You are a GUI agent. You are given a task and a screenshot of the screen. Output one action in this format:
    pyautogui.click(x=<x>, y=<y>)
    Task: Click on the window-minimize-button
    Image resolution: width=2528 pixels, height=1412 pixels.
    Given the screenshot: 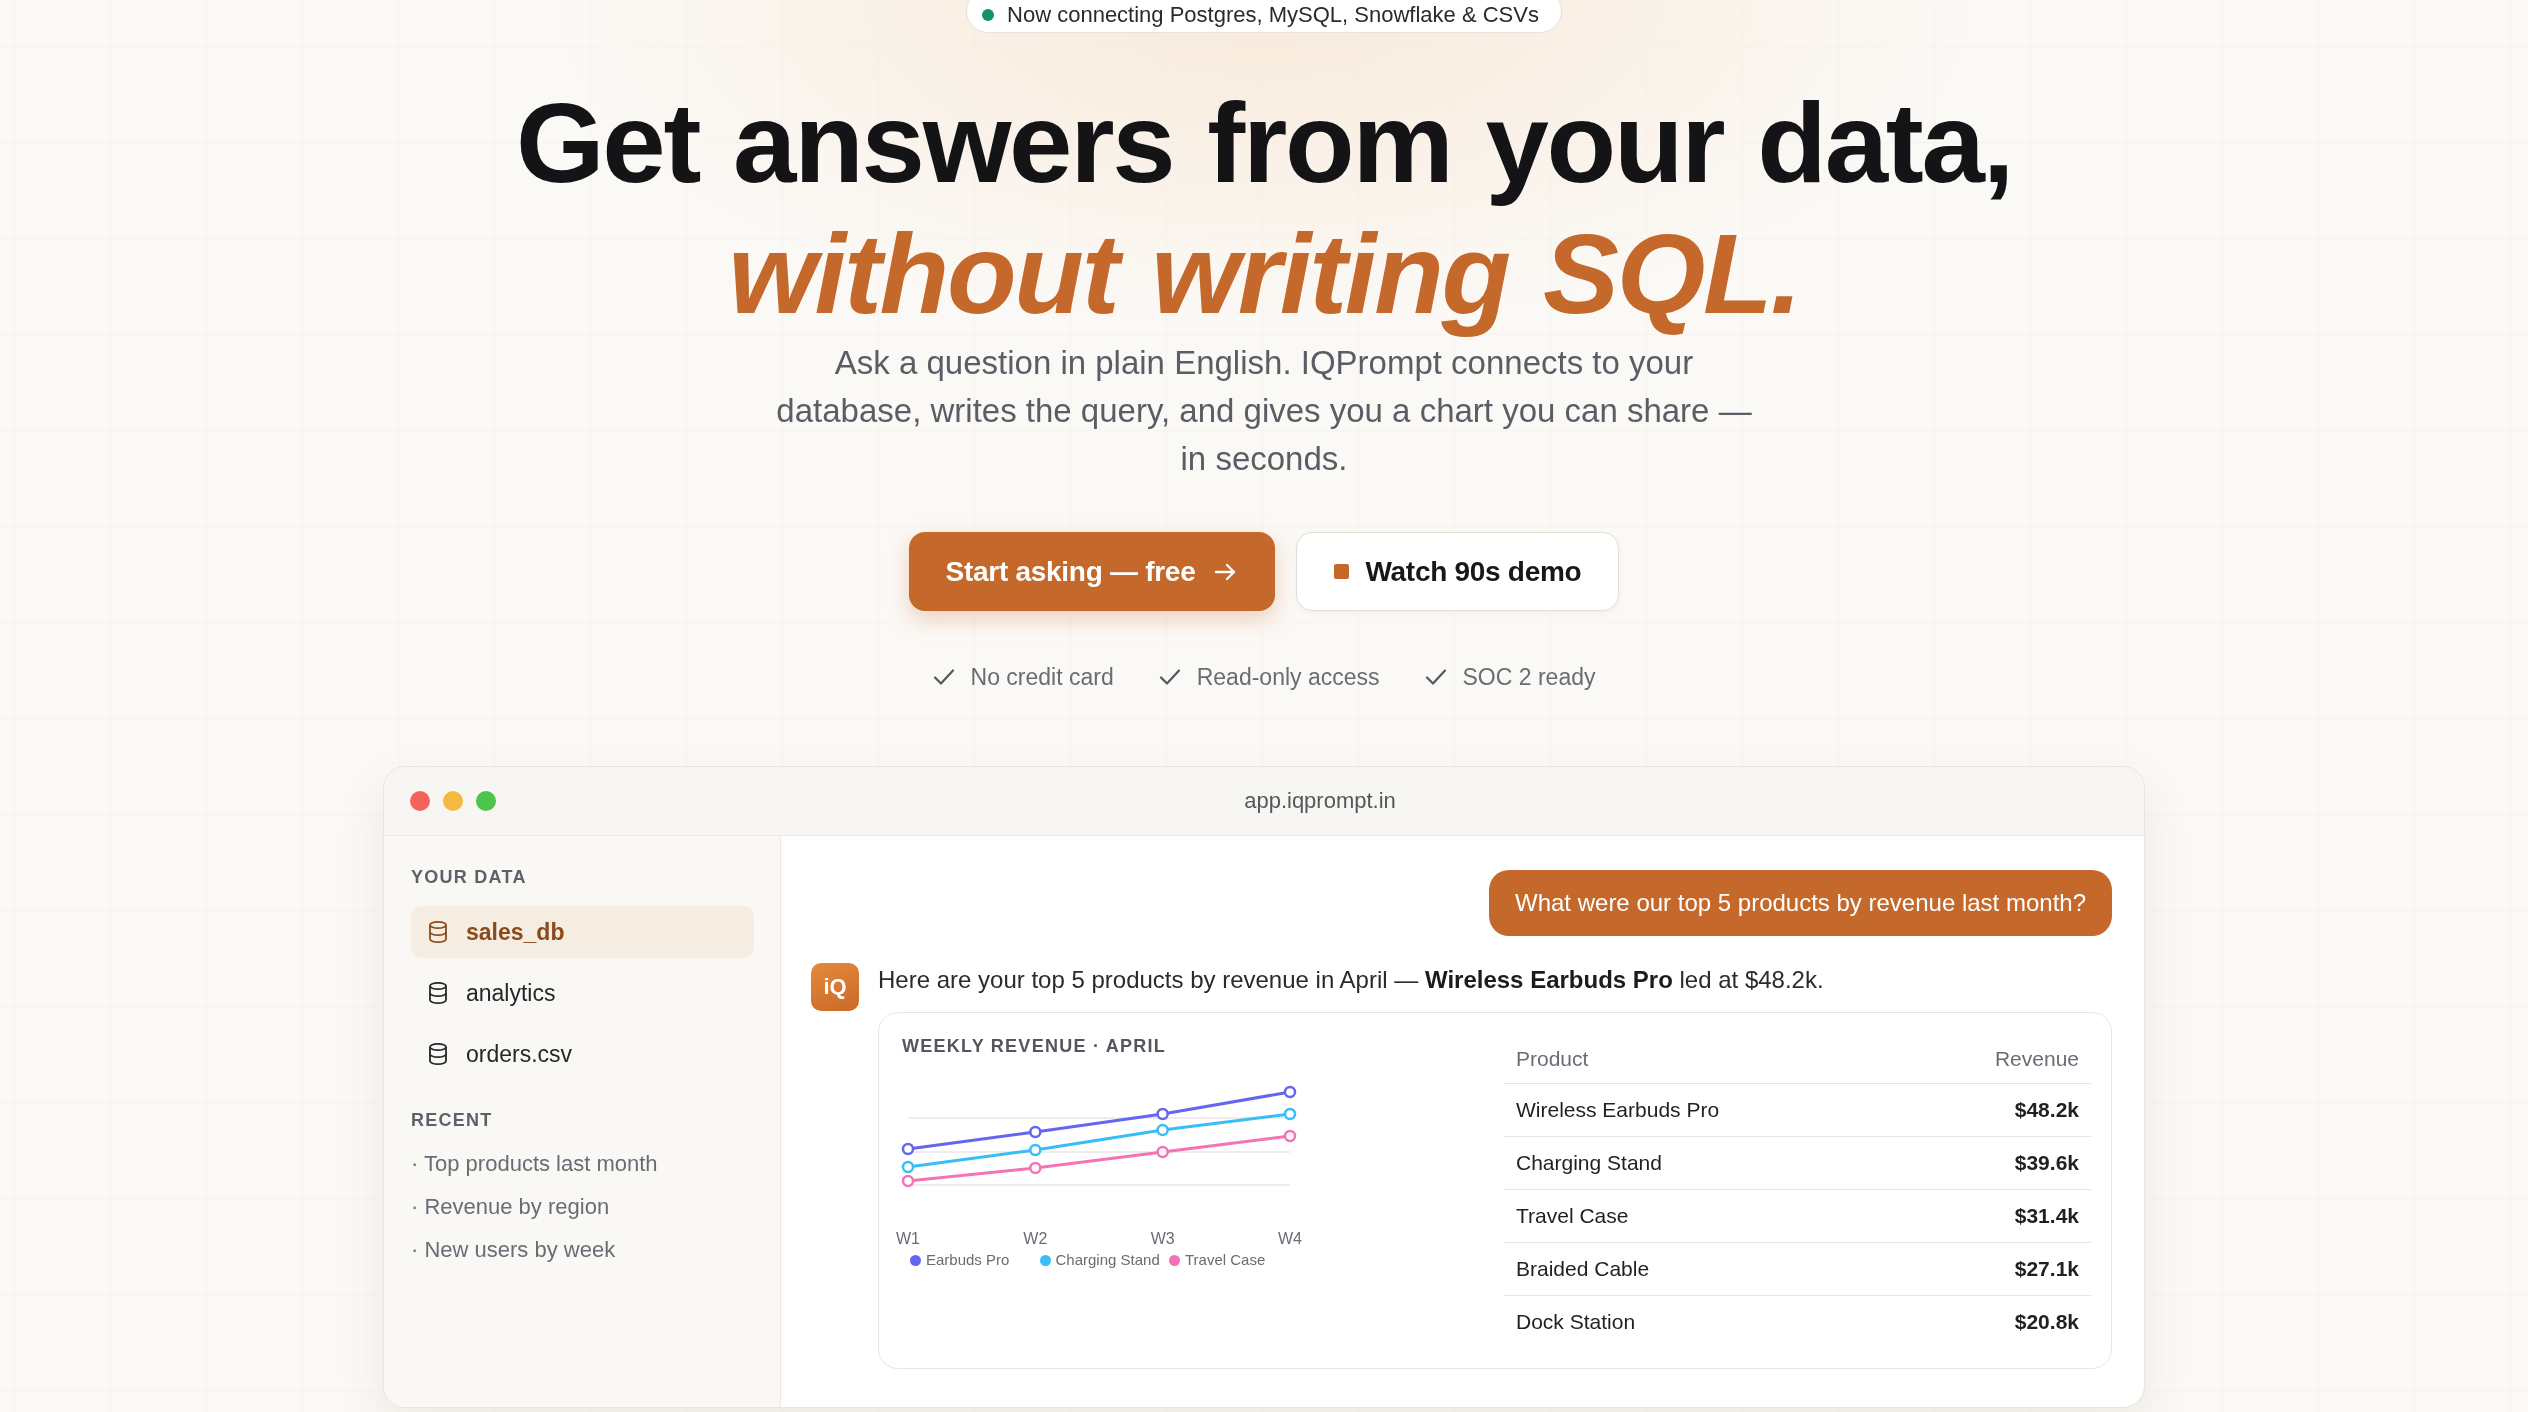 What is the action you would take?
    pyautogui.click(x=453, y=801)
    